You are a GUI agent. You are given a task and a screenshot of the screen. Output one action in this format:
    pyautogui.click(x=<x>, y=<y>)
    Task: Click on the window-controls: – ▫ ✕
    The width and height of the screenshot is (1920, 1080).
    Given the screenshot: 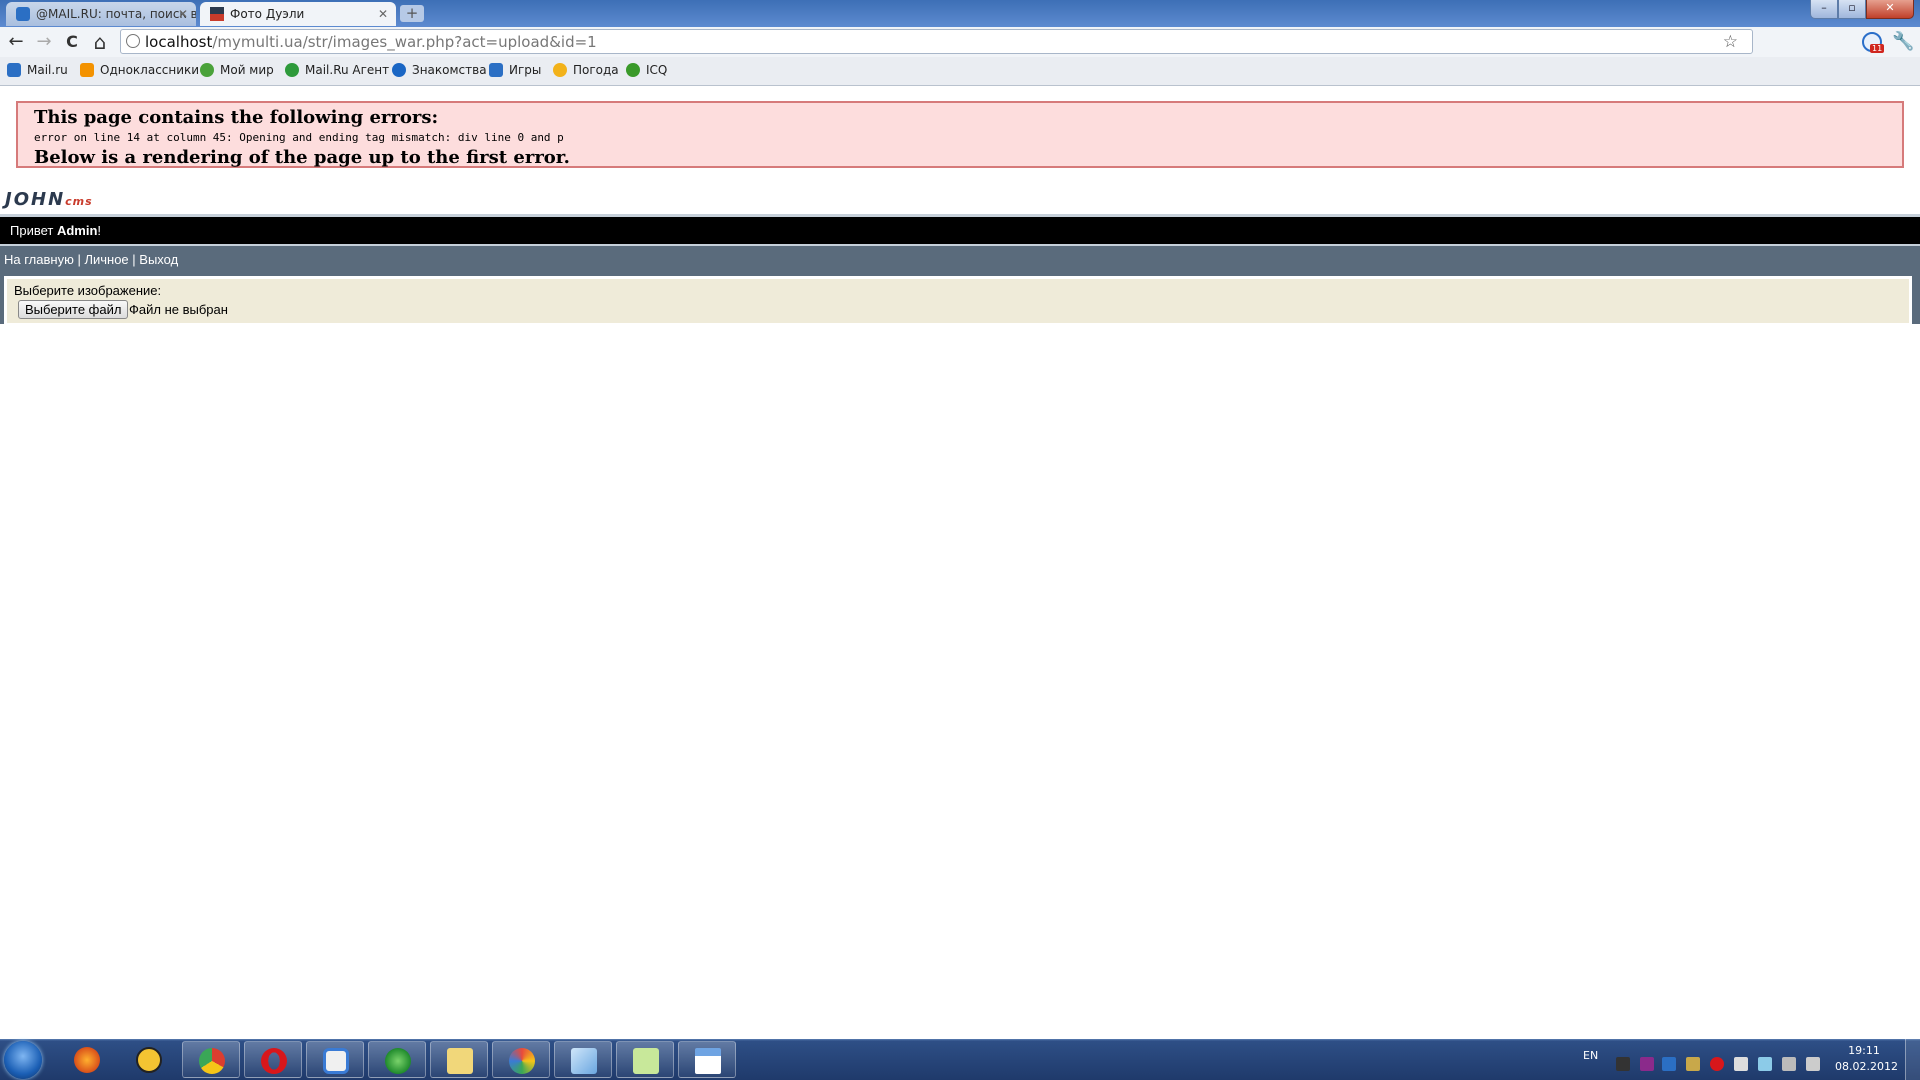 What is the action you would take?
    pyautogui.click(x=1862, y=9)
    